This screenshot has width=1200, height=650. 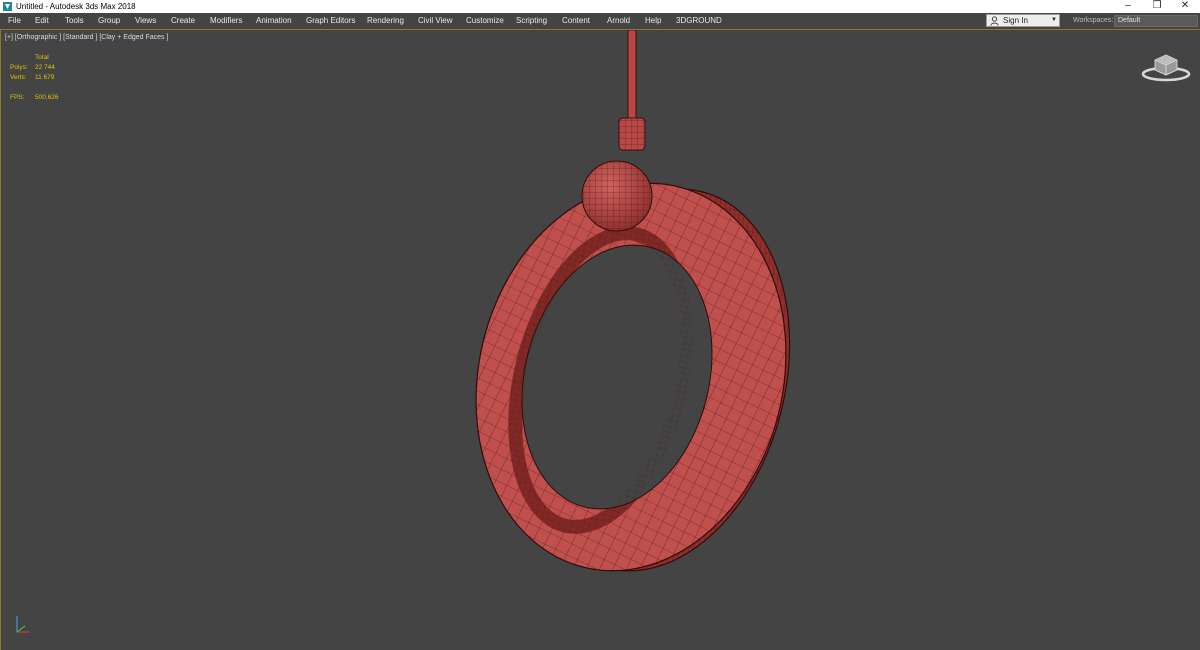 What do you see at coordinates (76, 6) in the screenshot?
I see `window-title: Untitled - Autodesk 3ds Max 2018` at bounding box center [76, 6].